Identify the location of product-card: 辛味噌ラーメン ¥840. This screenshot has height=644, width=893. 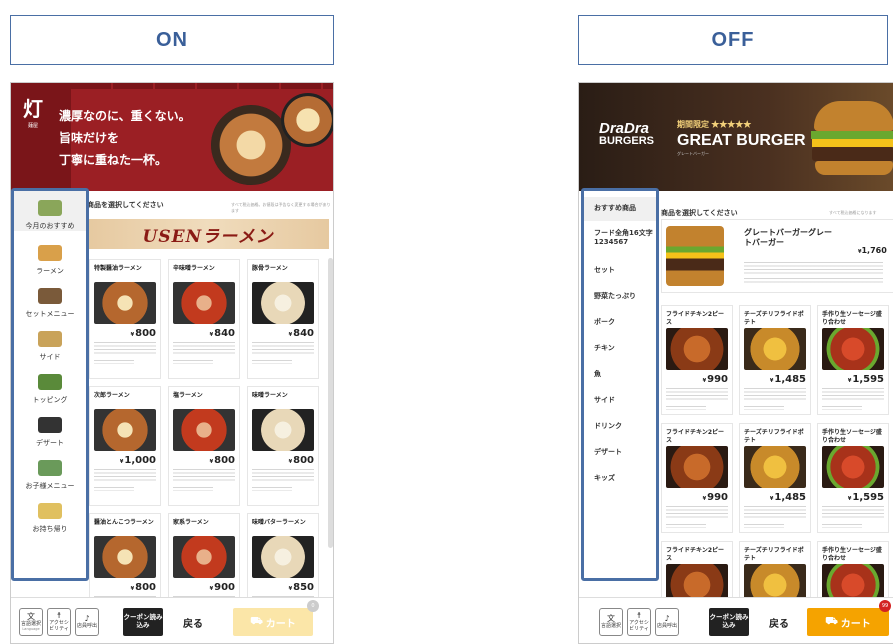
(204, 319).